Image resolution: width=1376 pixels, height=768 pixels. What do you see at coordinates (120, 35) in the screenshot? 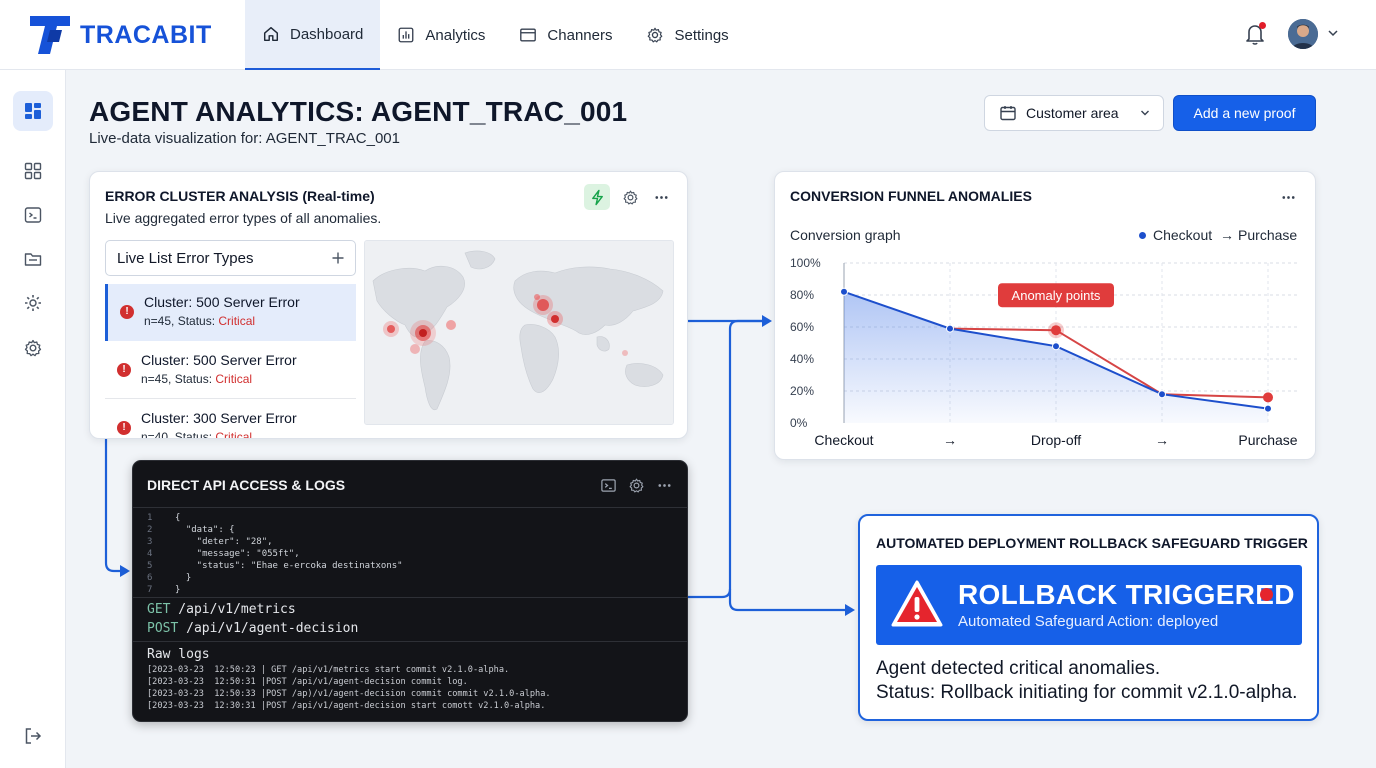
I see `brand-logo: TRACABIT` at bounding box center [120, 35].